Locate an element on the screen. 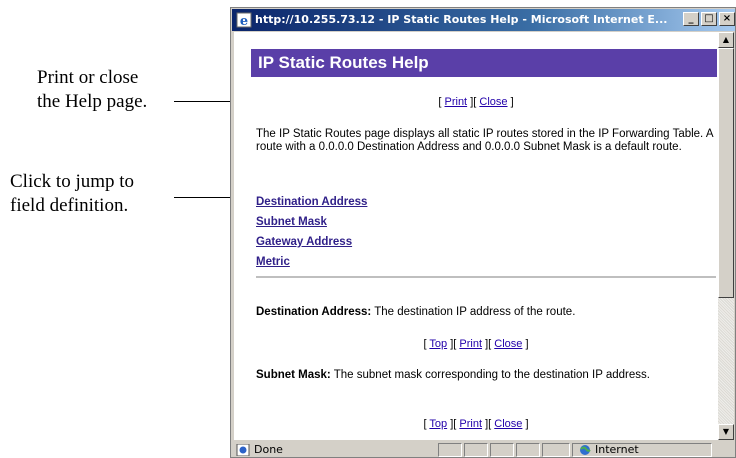  vertical-scrollbar: ▲ ▼ is located at coordinates (726, 236).